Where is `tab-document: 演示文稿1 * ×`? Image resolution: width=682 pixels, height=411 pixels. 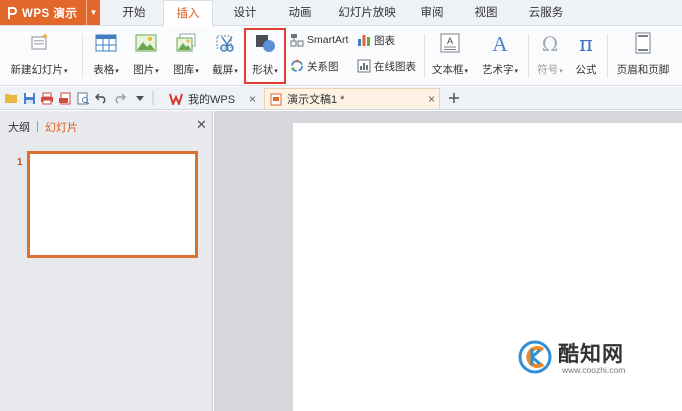 tab-document: 演示文稿1 * × is located at coordinates (352, 98).